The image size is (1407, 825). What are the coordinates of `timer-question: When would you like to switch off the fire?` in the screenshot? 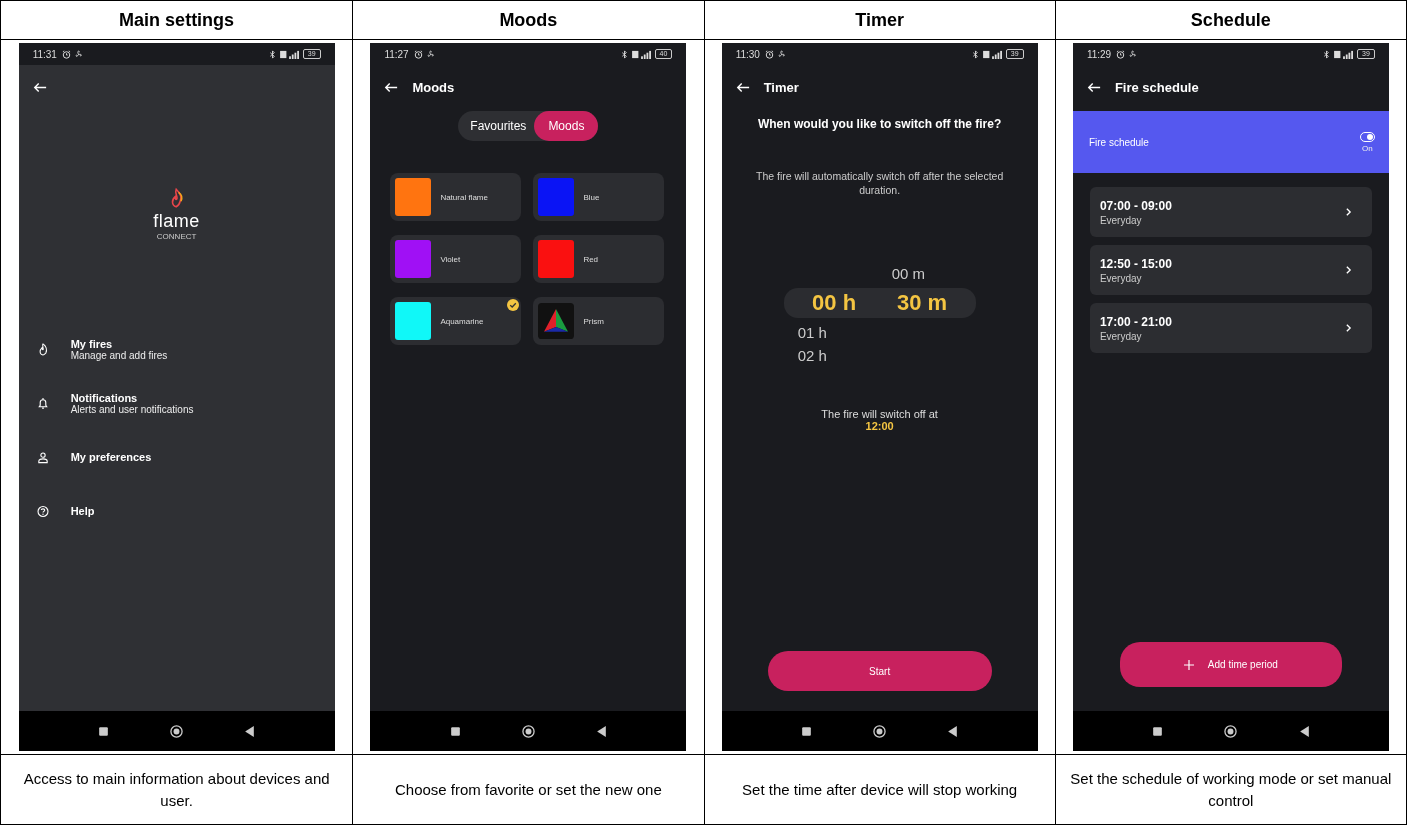 It's located at (879, 124).